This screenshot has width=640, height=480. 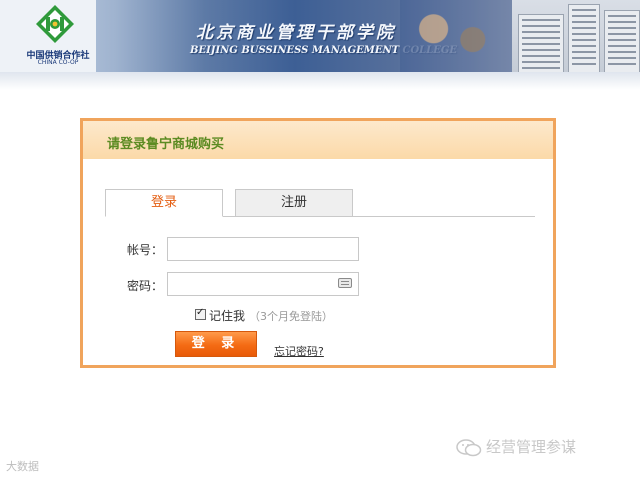 I want to click on remember-me-checkbox, so click(x=200, y=313).